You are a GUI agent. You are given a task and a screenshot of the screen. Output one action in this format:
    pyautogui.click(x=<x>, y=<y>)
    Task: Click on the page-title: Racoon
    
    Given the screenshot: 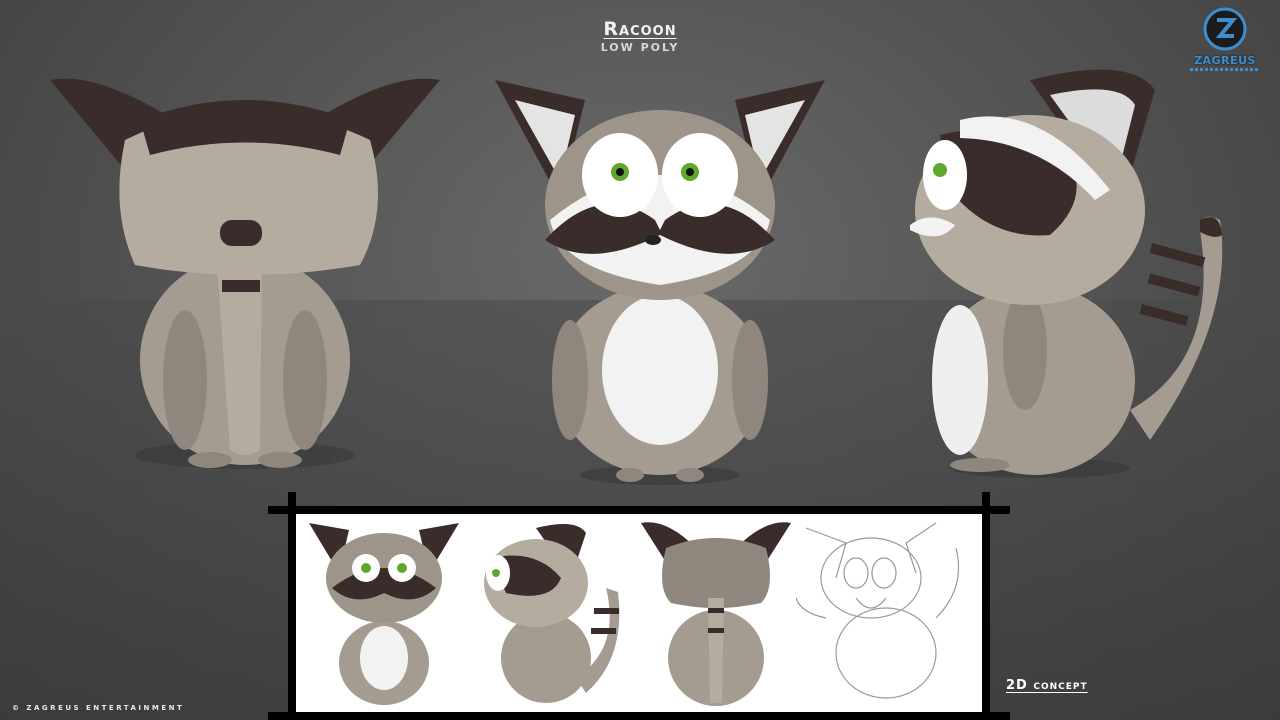 What is the action you would take?
    pyautogui.click(x=640, y=29)
    